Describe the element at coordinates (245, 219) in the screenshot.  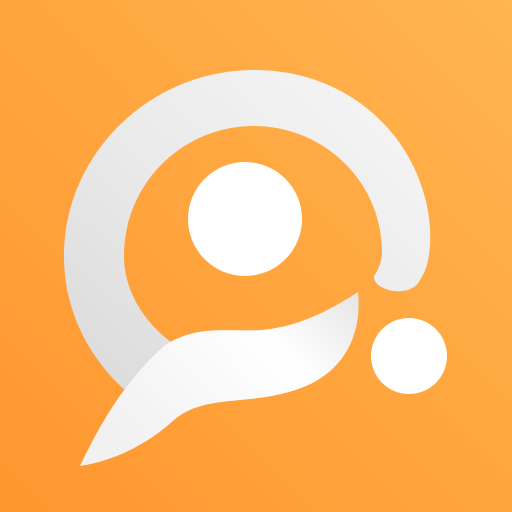
I see `center-dot` at that location.